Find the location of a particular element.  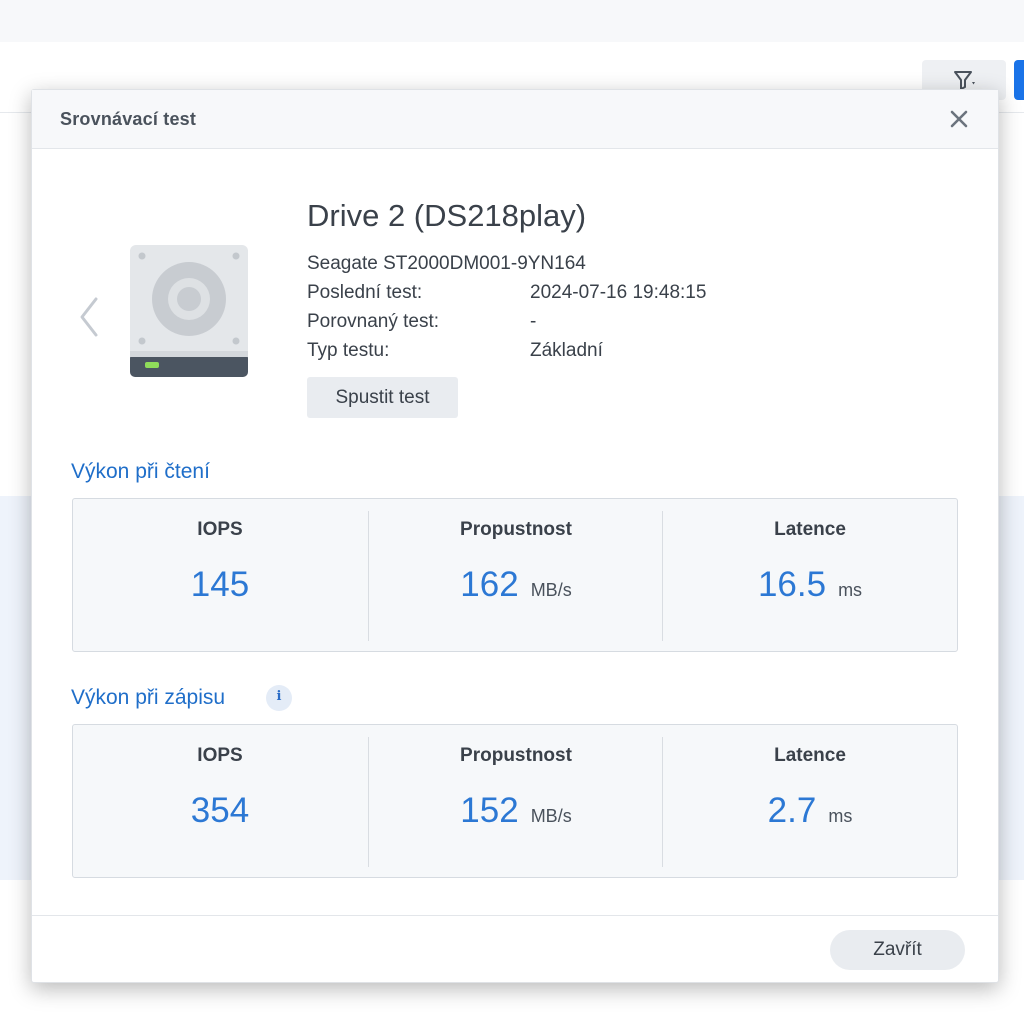

write-performance-title: Výkon při zápisu is located at coordinates (148, 697).